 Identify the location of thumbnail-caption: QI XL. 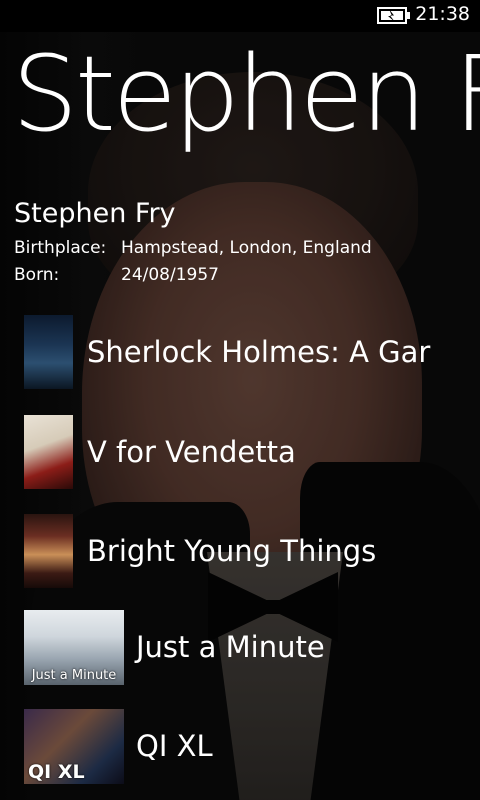
(56, 772).